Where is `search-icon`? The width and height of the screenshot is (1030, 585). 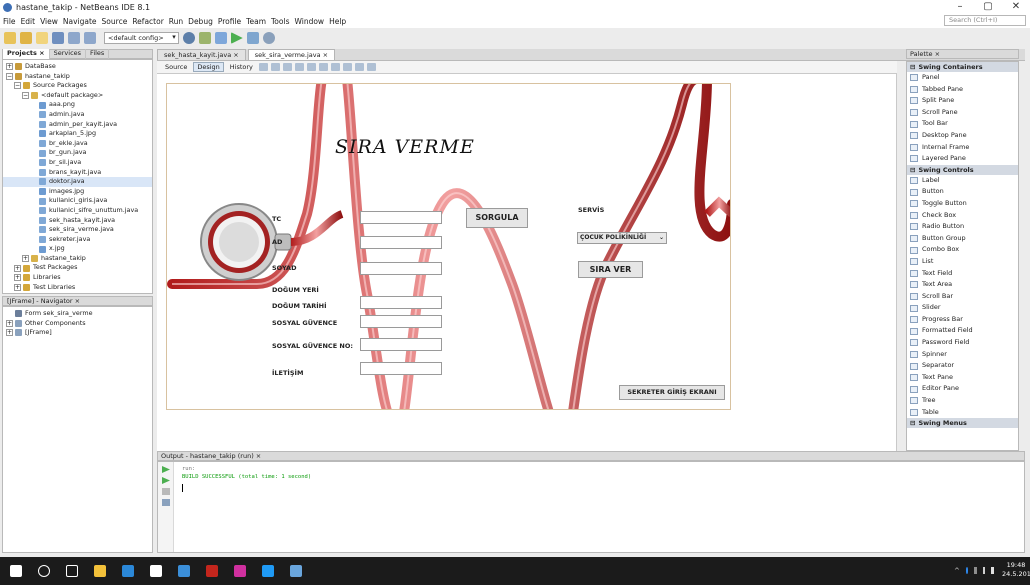 search-icon is located at coordinates (44, 571).